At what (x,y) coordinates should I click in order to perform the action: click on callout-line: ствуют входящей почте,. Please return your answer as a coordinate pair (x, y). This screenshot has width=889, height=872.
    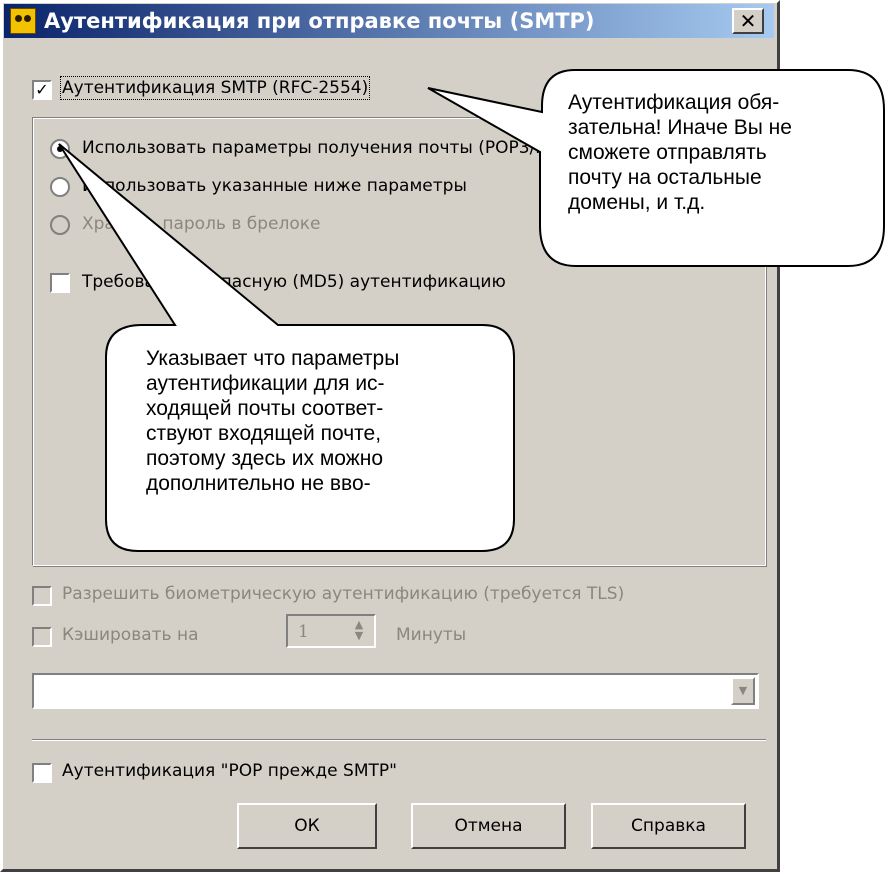
    Looking at the image, I should click on (264, 433).